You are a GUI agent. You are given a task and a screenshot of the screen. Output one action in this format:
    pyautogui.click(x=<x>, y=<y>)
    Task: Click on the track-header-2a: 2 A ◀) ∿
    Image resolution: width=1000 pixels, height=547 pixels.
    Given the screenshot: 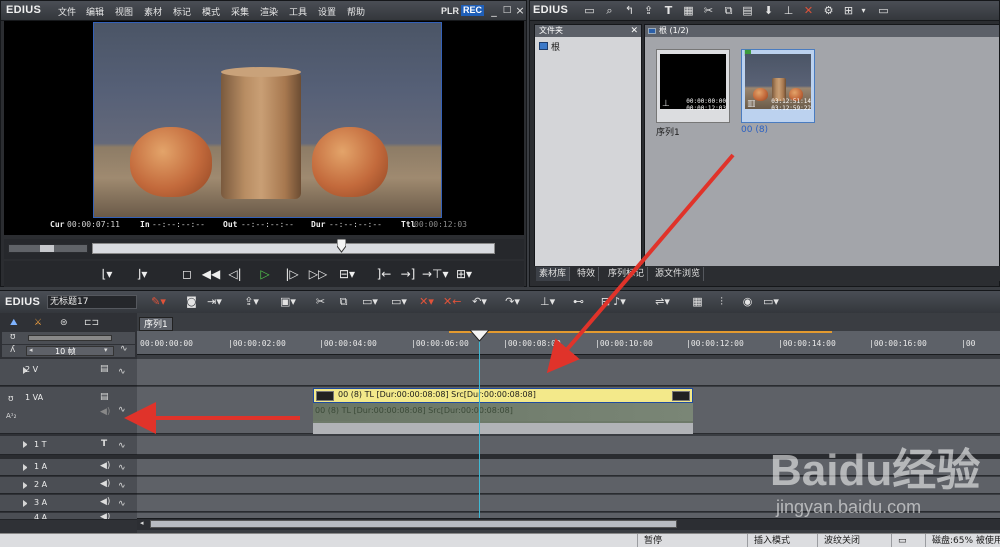 What is the action you would take?
    pyautogui.click(x=68, y=485)
    